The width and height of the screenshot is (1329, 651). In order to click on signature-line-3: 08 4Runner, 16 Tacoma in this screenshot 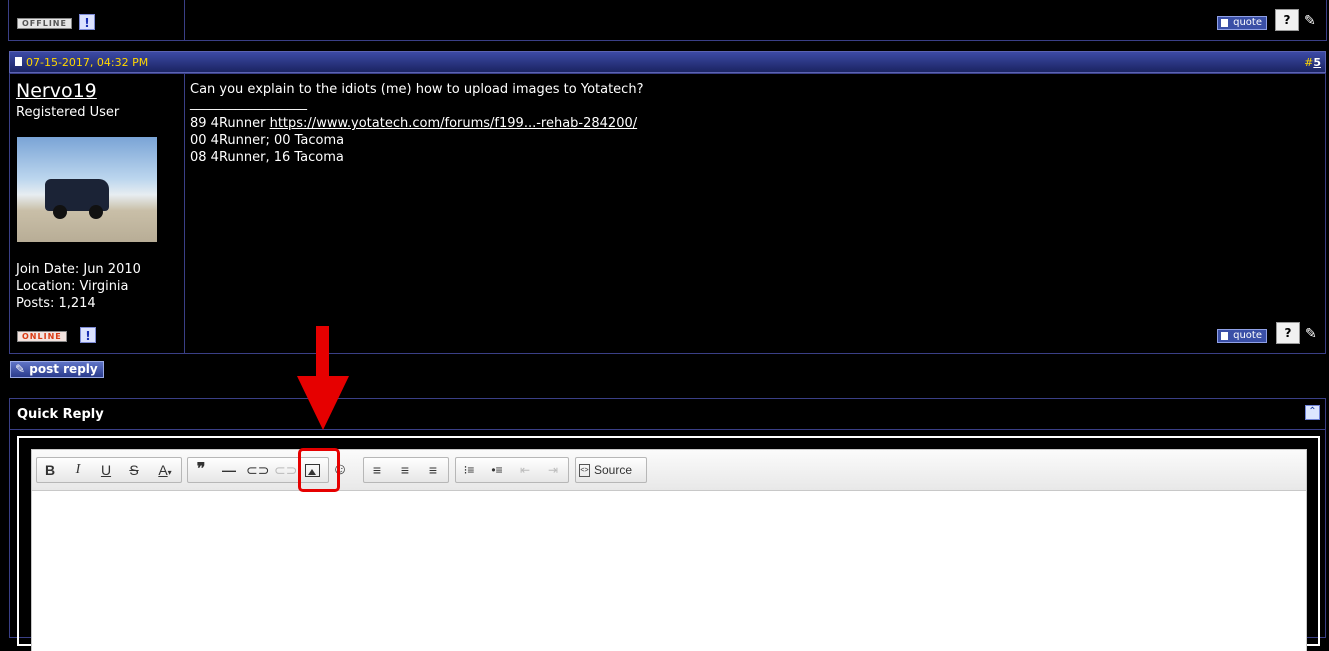, I will do `click(267, 157)`.